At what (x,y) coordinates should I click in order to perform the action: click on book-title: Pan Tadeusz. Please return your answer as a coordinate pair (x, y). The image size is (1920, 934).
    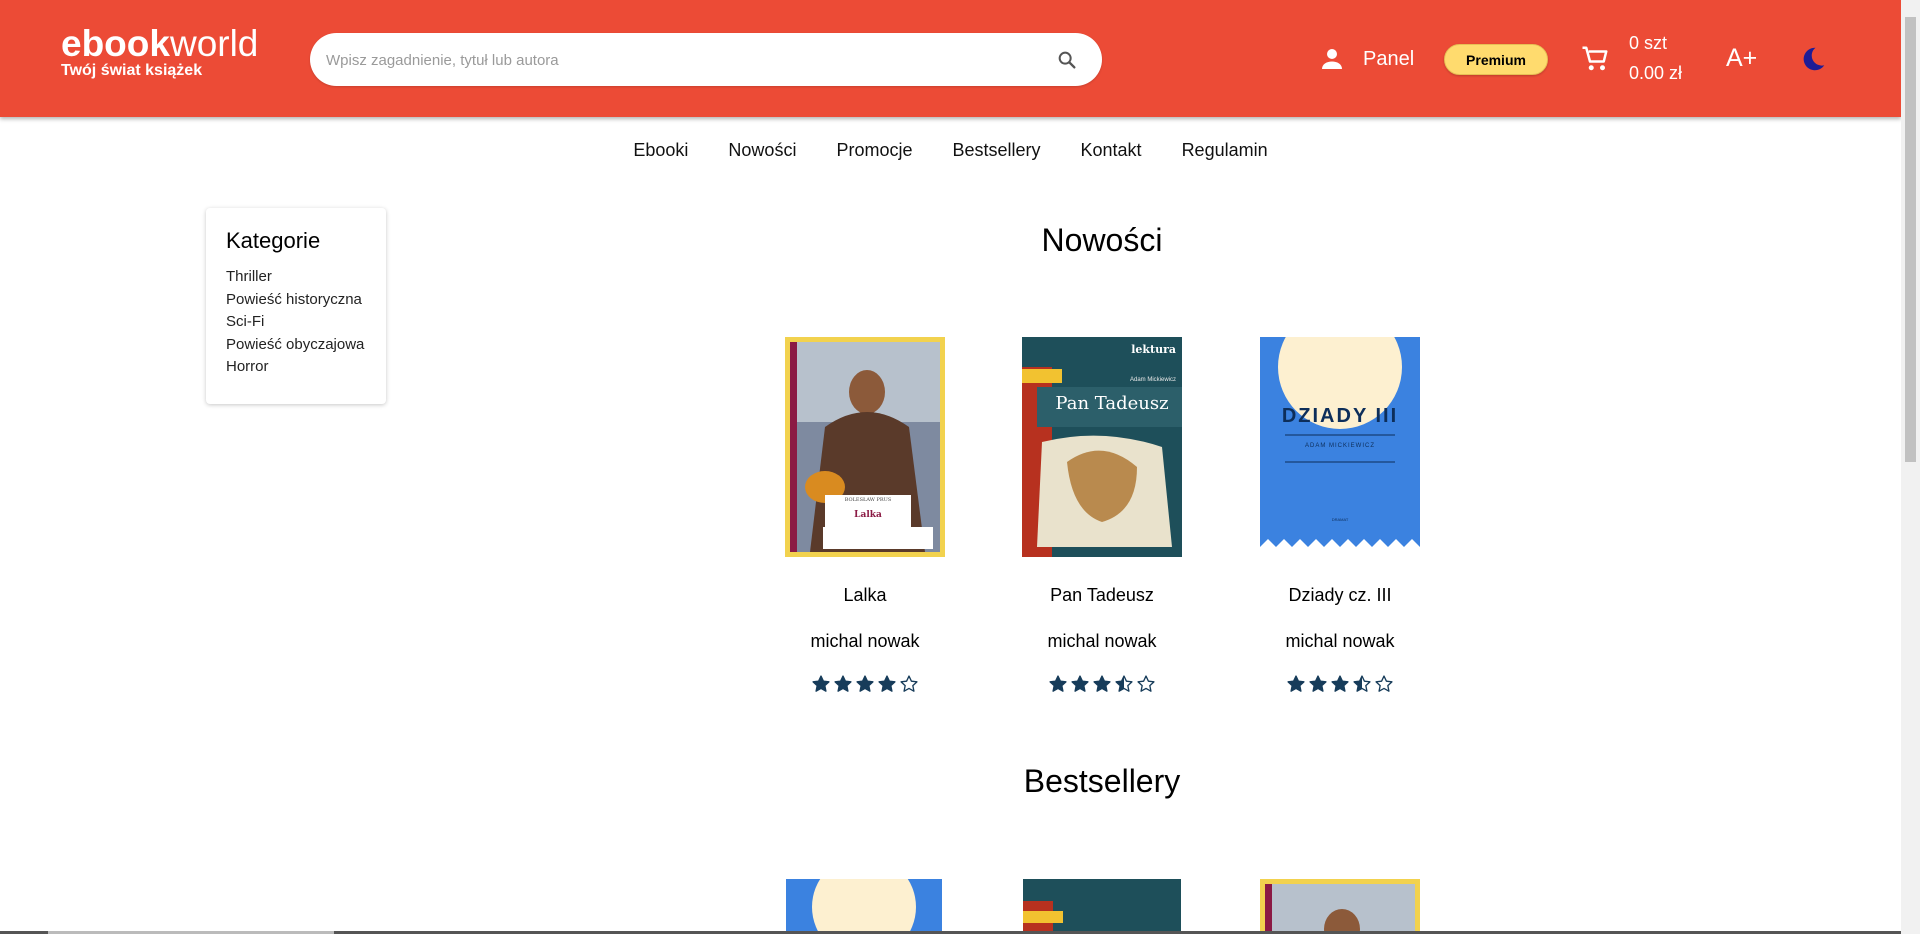
    Looking at the image, I should click on (1102, 595).